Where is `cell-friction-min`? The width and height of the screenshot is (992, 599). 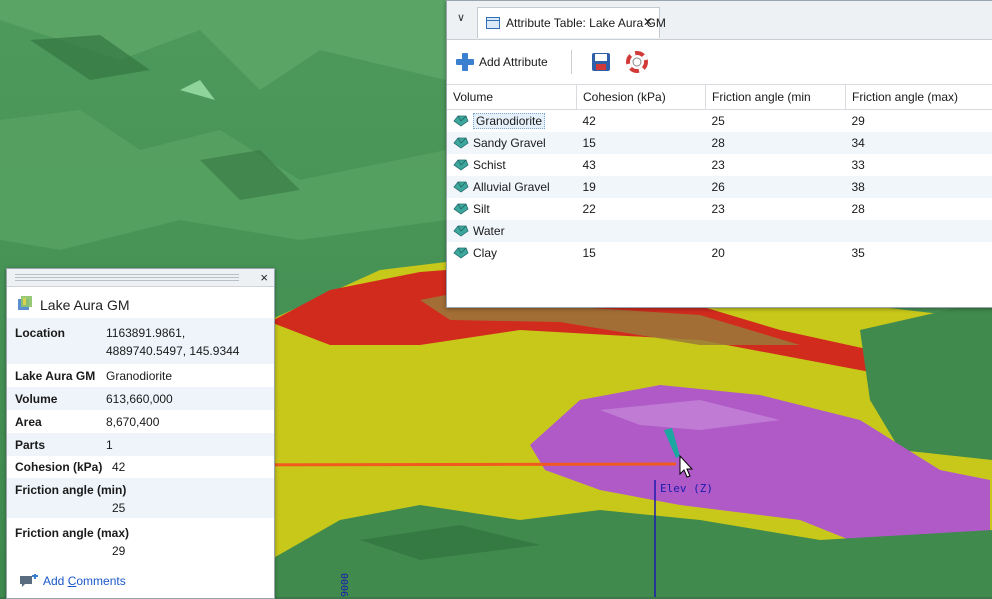
cell-friction-min is located at coordinates (776, 231).